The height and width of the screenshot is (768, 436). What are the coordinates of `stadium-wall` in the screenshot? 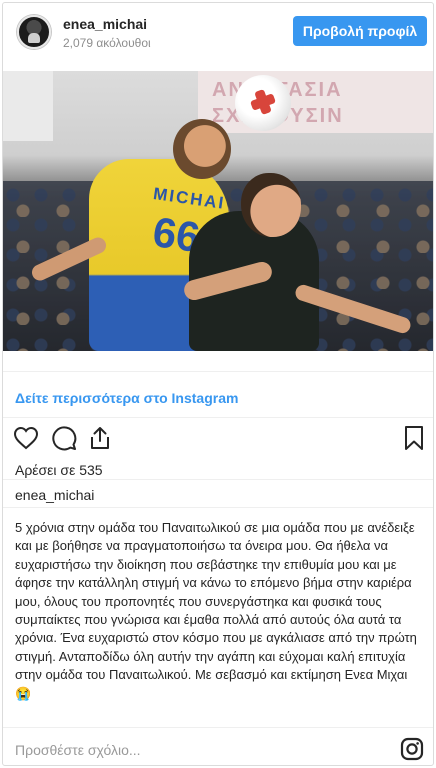 It's located at (28, 106).